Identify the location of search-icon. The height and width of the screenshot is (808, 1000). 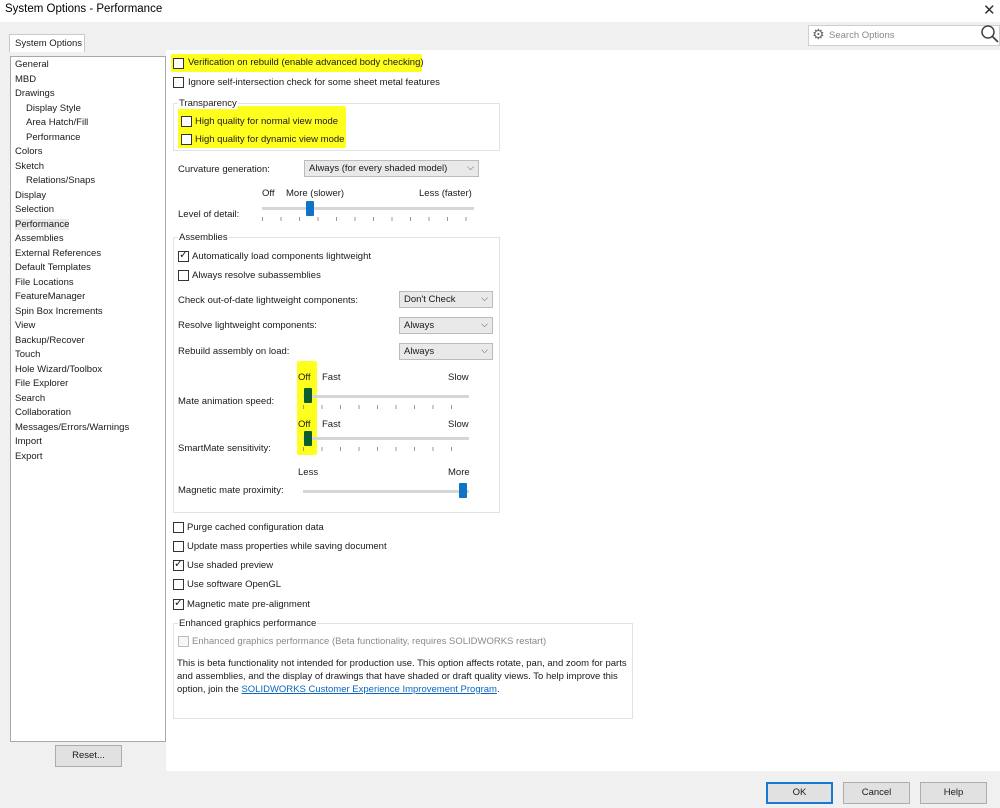
(990, 34).